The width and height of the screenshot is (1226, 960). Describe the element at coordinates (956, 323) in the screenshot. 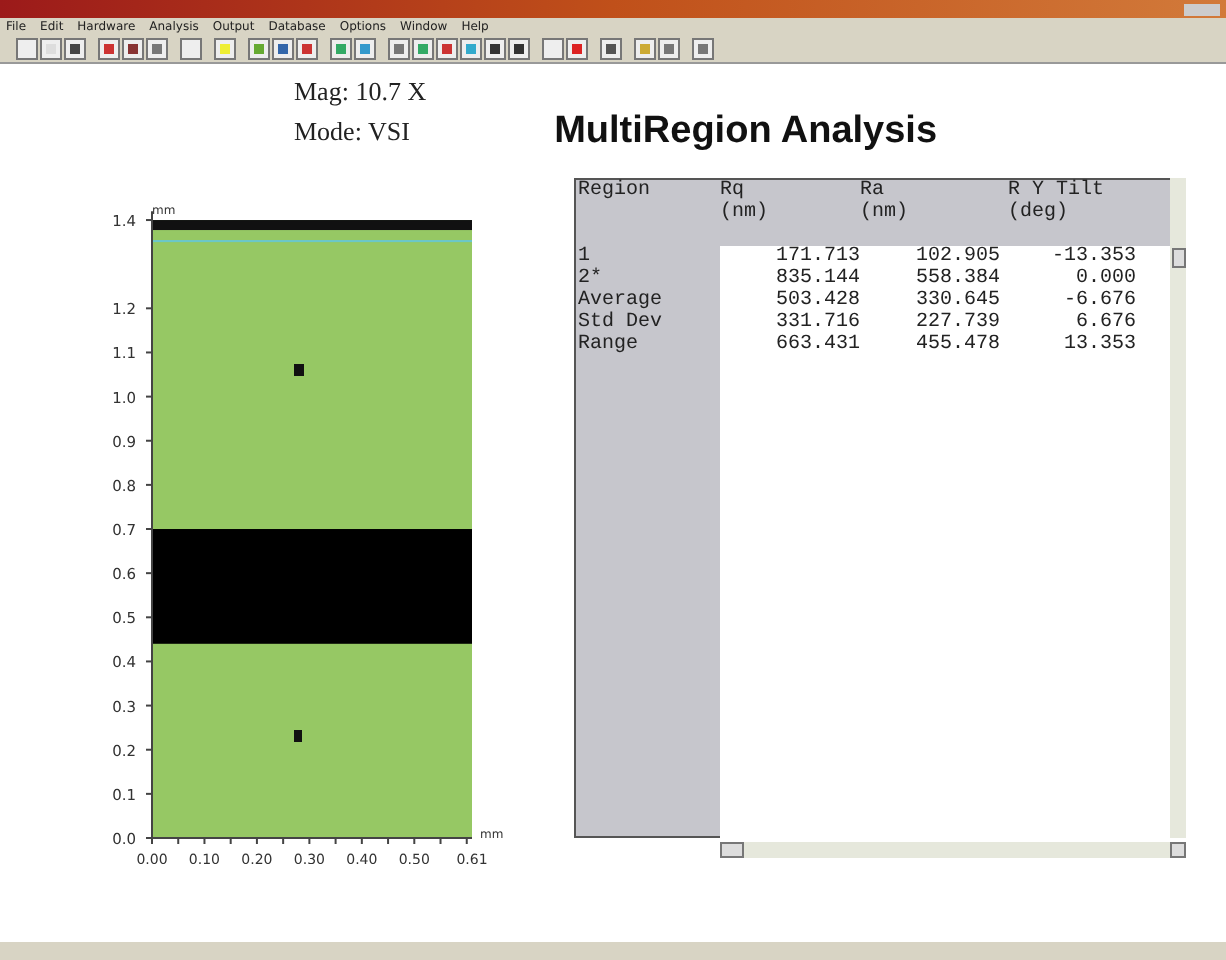

I see `table-cell-text: 227.739` at that location.